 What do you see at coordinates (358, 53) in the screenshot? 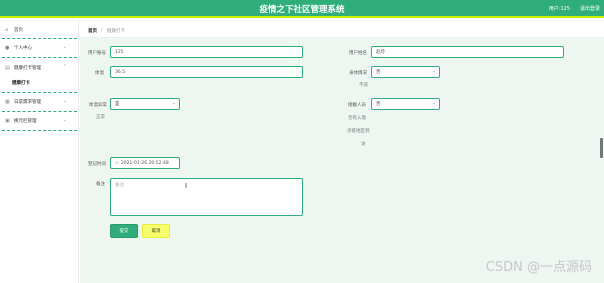
I see `user-name-label: 用户姓名` at bounding box center [358, 53].